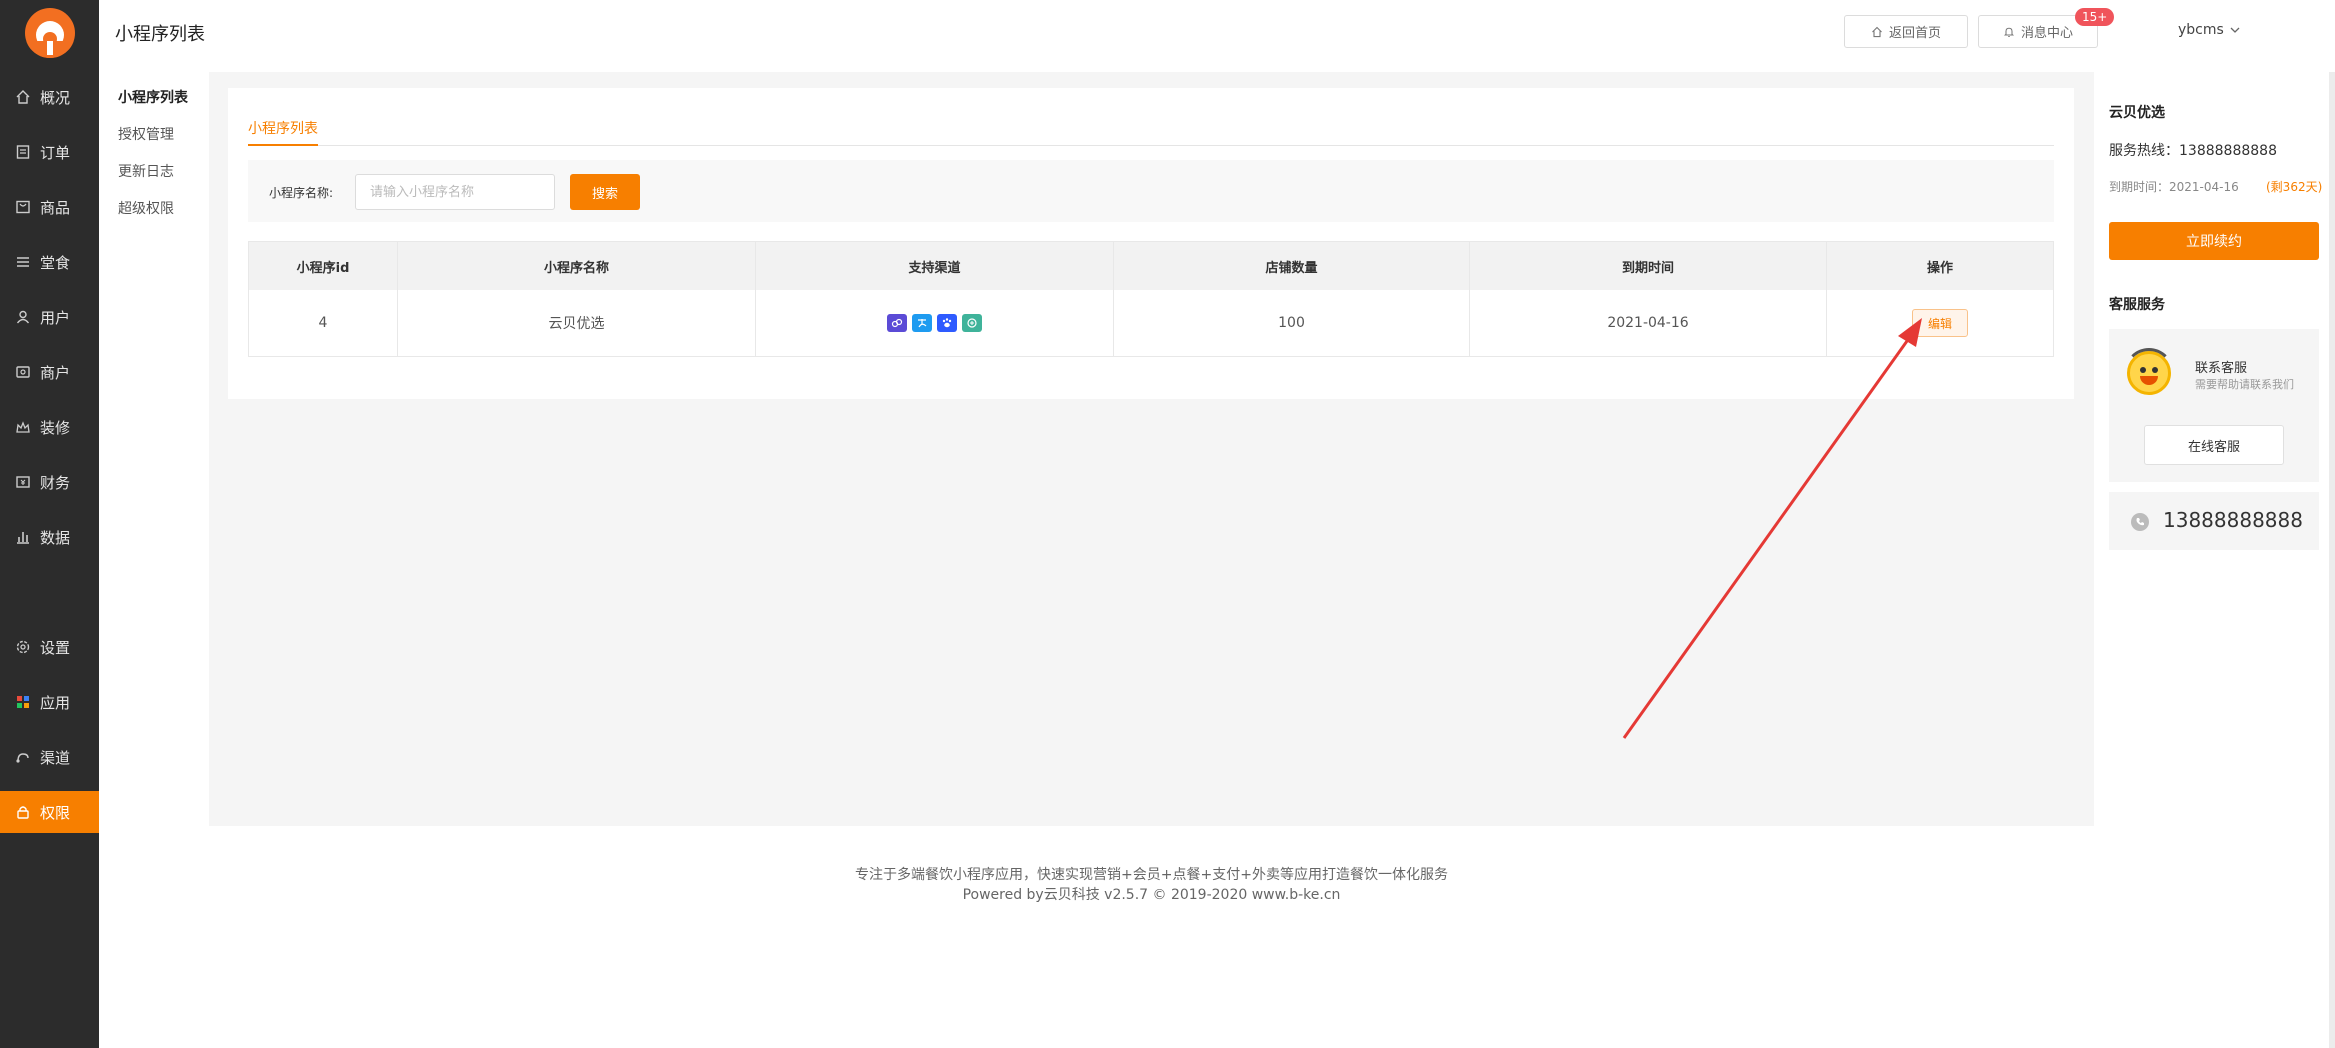 This screenshot has height=1048, width=2335. I want to click on bell-icon, so click(2009, 32).